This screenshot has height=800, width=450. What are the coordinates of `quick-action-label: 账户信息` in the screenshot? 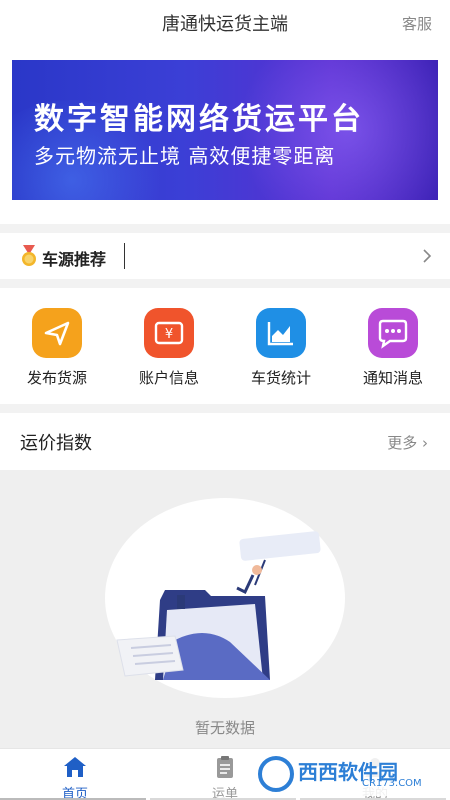 It's located at (168, 378).